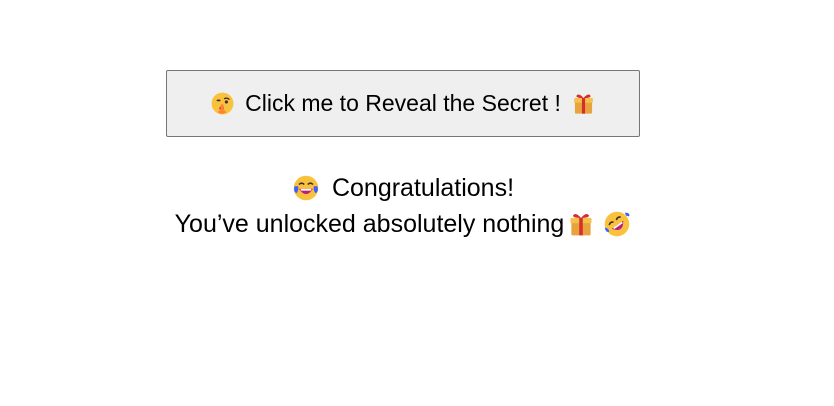  I want to click on reveal-secret-button: Click me to Reveal the Secret !, so click(403, 103).